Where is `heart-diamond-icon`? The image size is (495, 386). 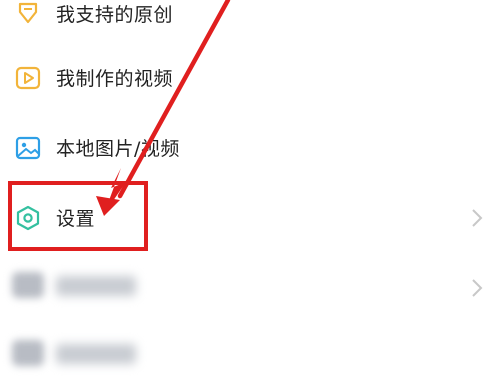
heart-diamond-icon is located at coordinates (28, 14).